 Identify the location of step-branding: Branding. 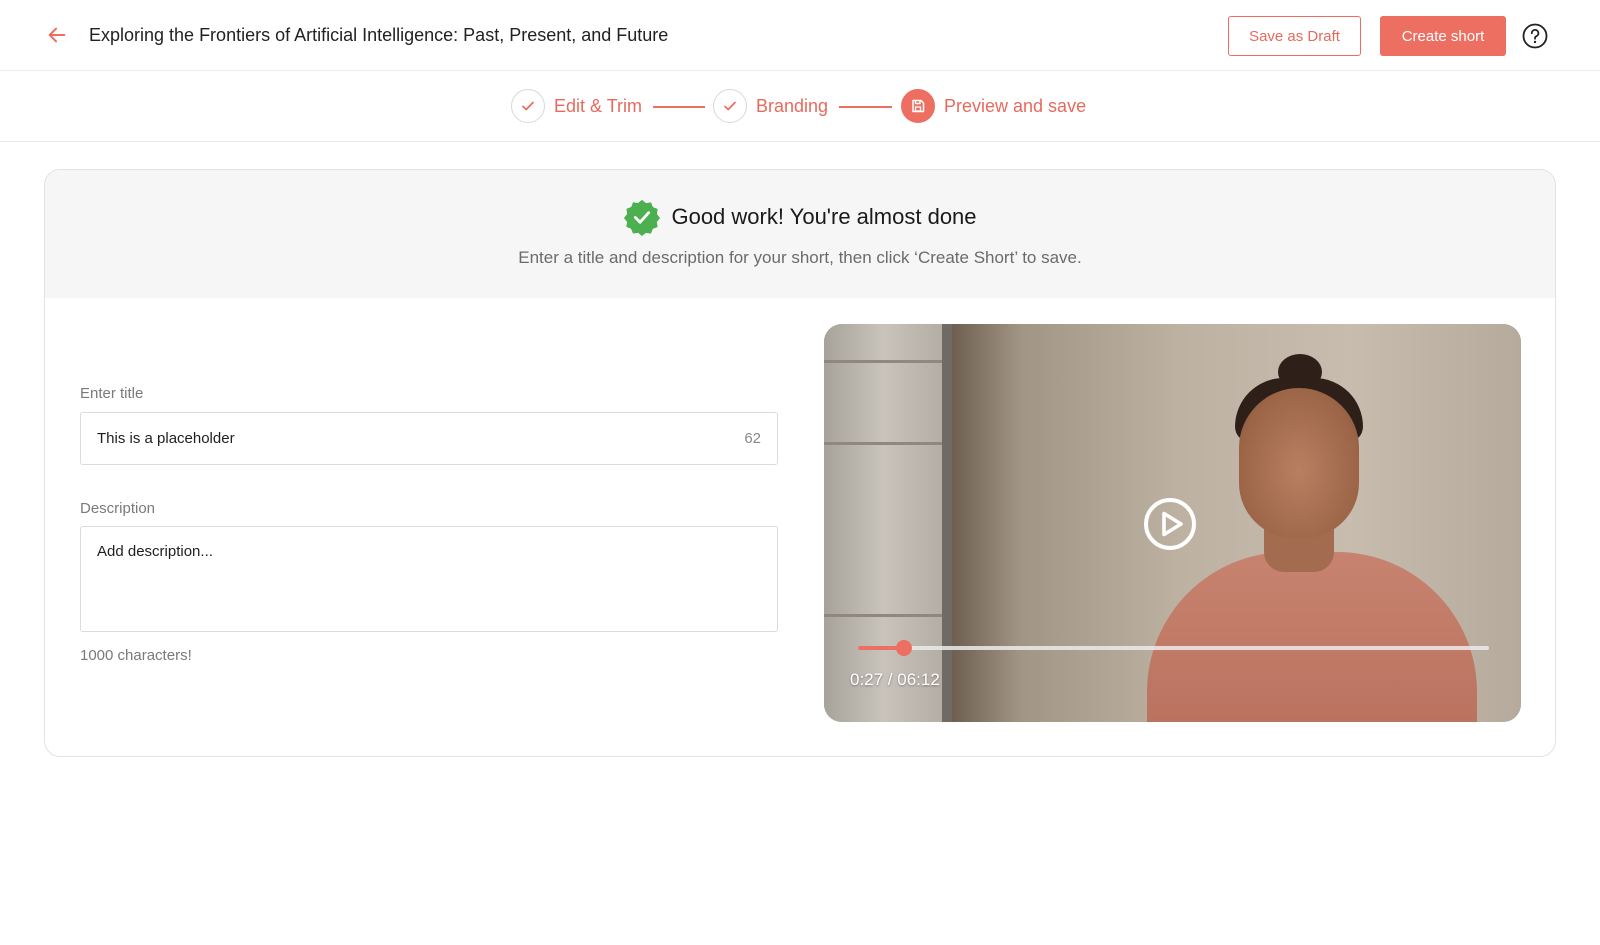
(770, 106).